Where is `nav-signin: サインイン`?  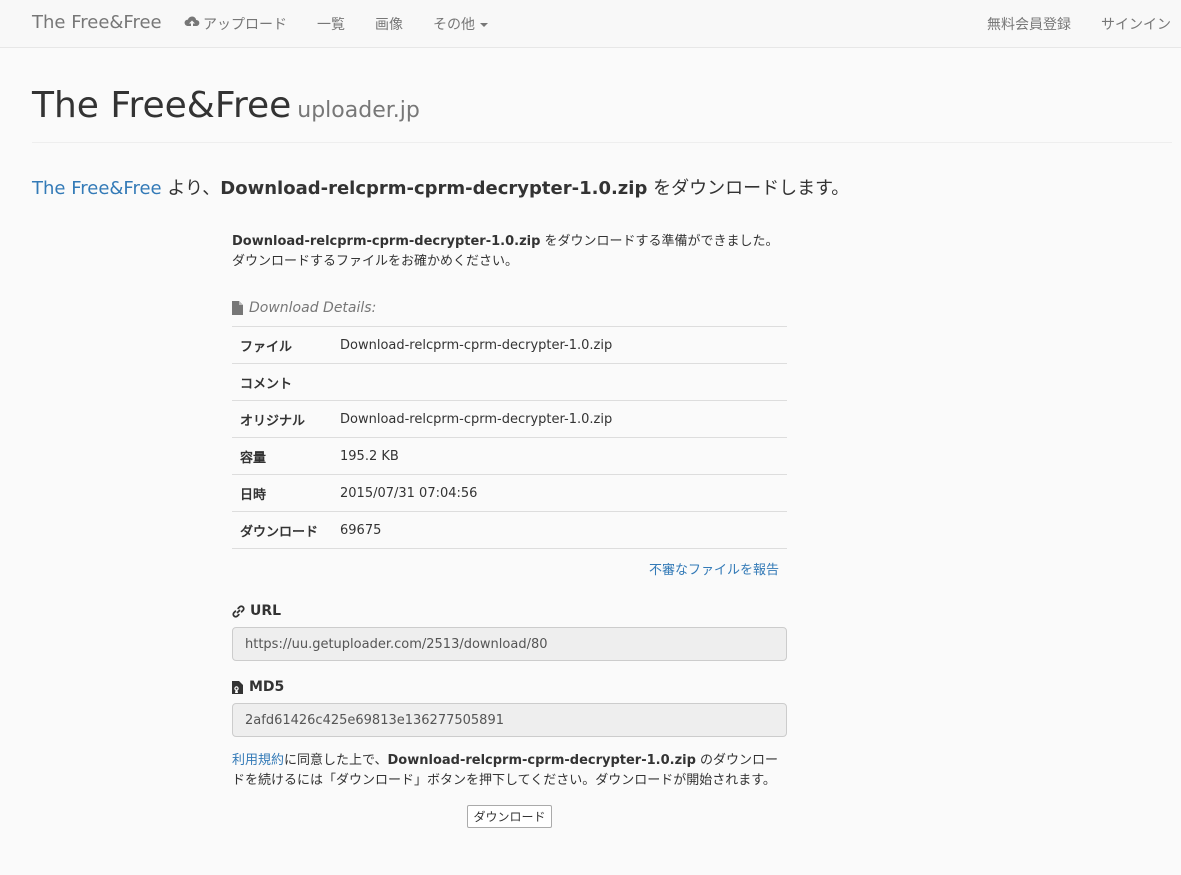
nav-signin: サインイン is located at coordinates (1136, 24).